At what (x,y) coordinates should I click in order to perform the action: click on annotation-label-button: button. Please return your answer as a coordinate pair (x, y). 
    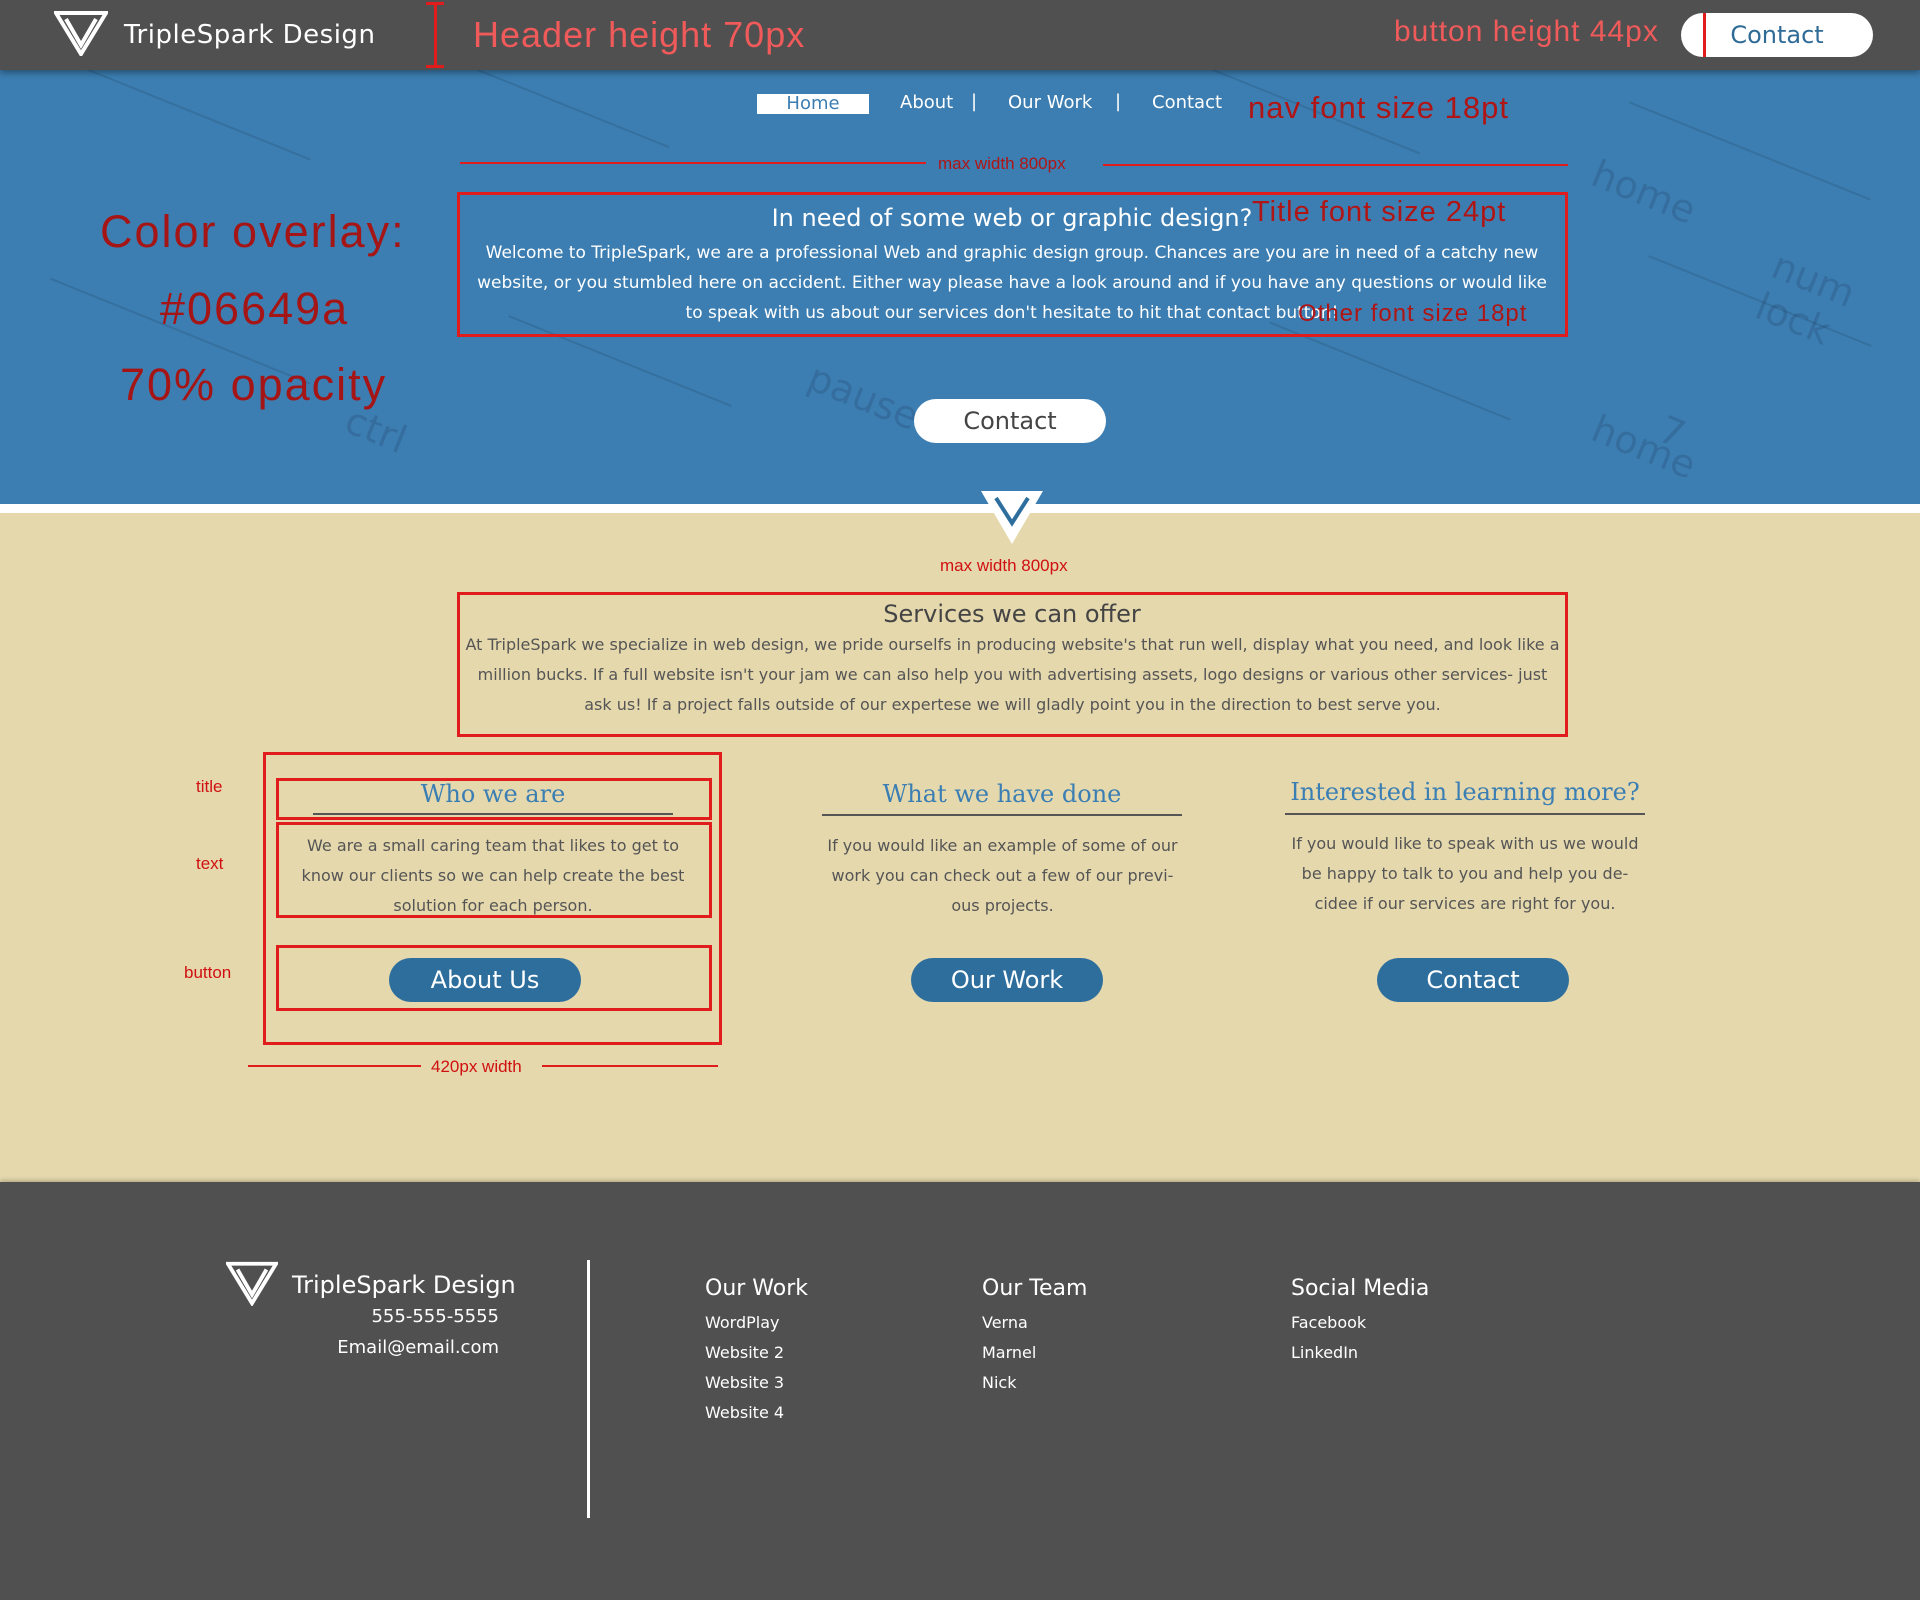
    Looking at the image, I should click on (208, 972).